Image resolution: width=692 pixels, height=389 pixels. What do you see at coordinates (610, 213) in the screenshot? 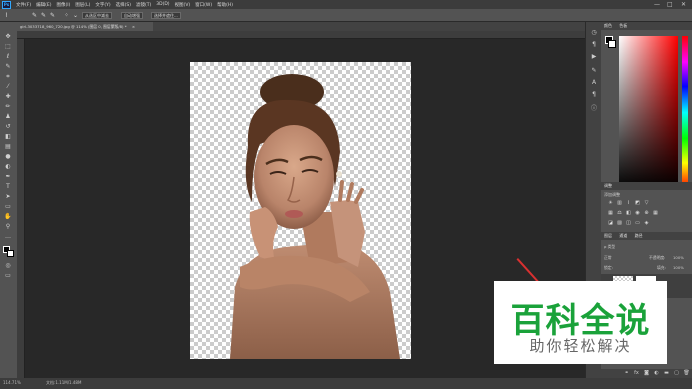
I see `hue-saturation-icon: ▦` at bounding box center [610, 213].